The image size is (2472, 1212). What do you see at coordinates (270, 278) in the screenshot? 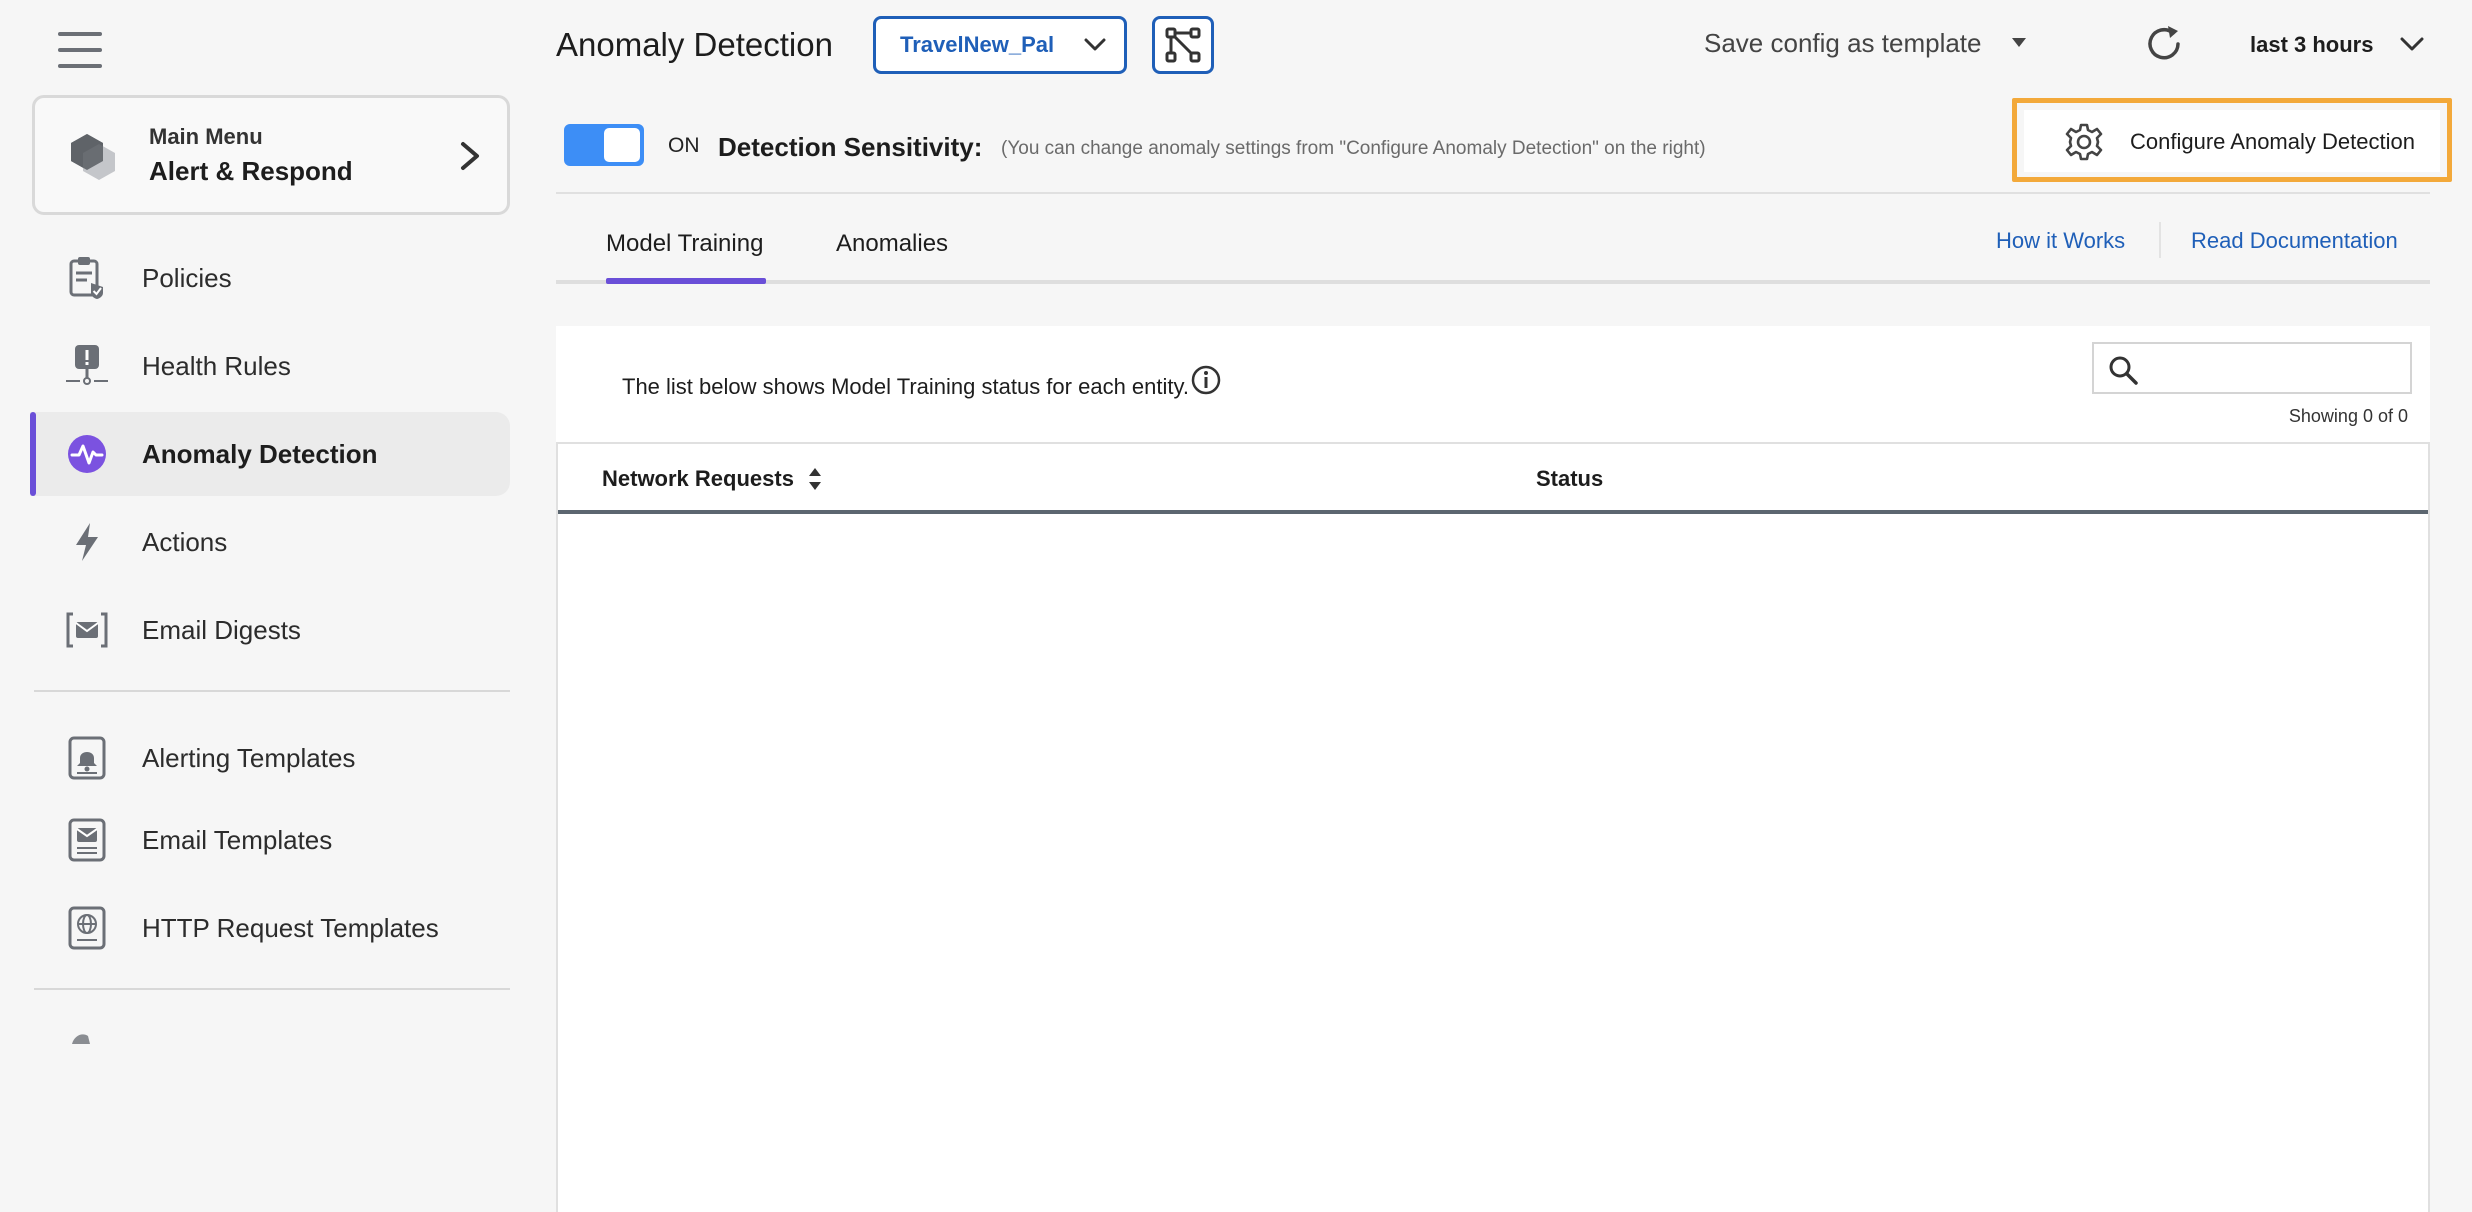
I see `sidebar-item-policies: Policies` at bounding box center [270, 278].